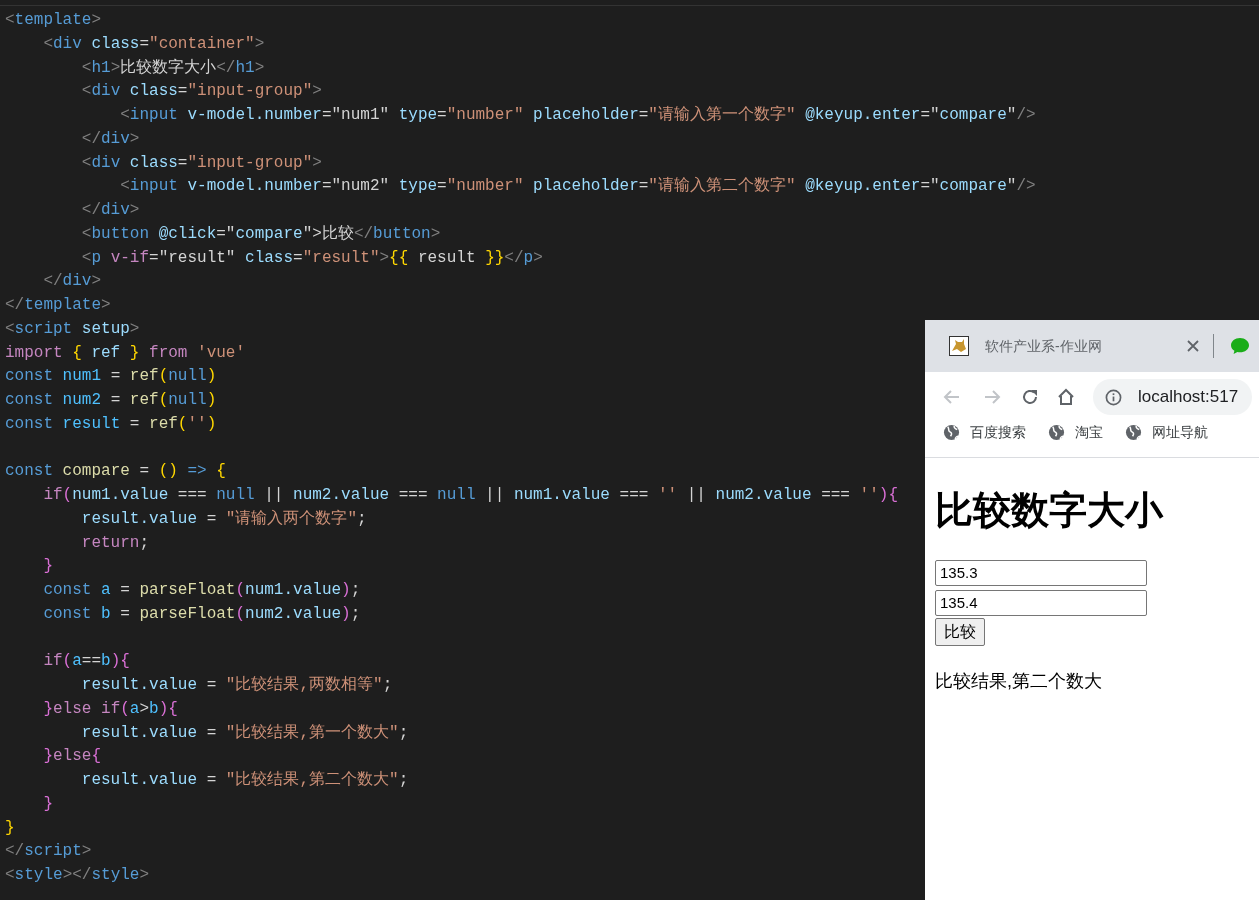  I want to click on page-heading: 比较数字大小, so click(1050, 510).